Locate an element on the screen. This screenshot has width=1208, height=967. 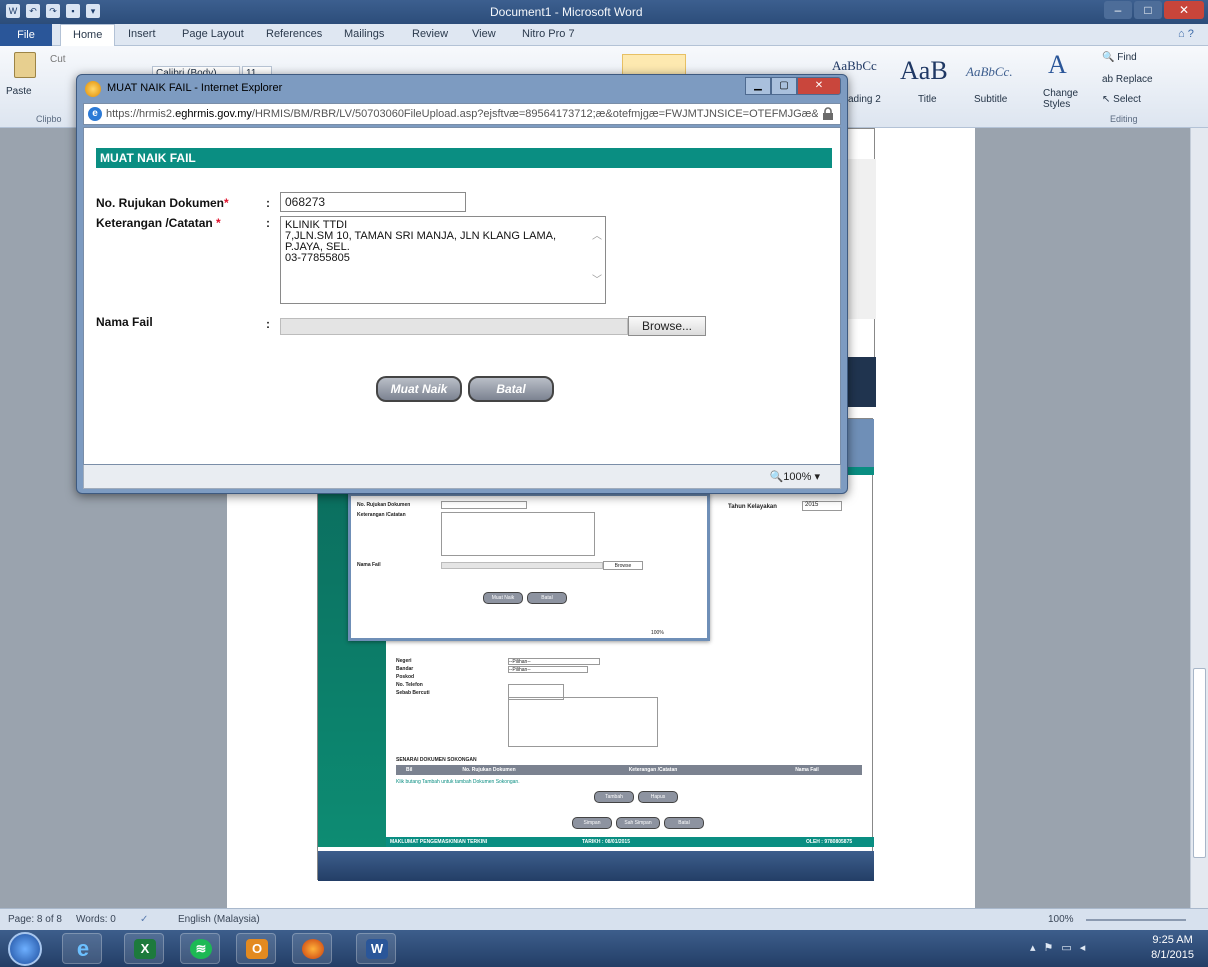
embedded-file-field is located at coordinates (522, 565).